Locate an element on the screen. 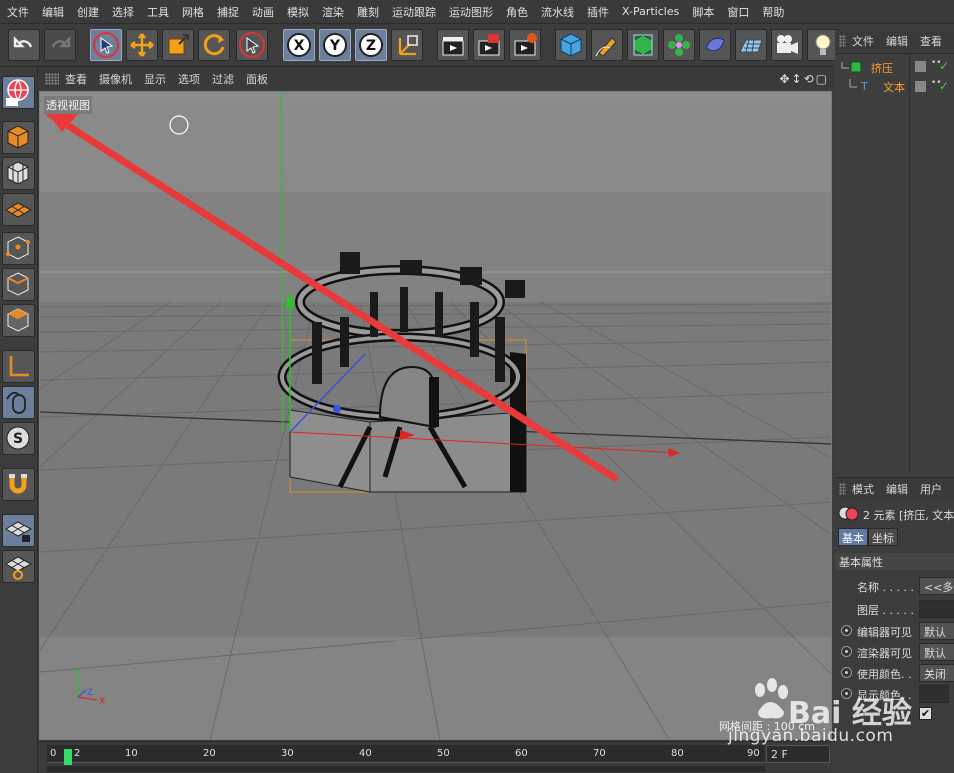  scale-button is located at coordinates (178, 45).